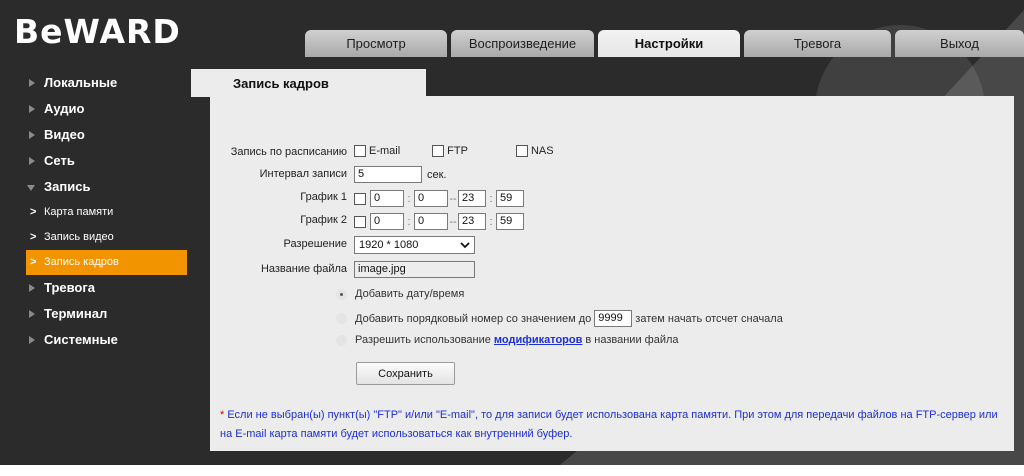  What do you see at coordinates (431, 221) in the screenshot?
I see `schedule2-start-minute: 0` at bounding box center [431, 221].